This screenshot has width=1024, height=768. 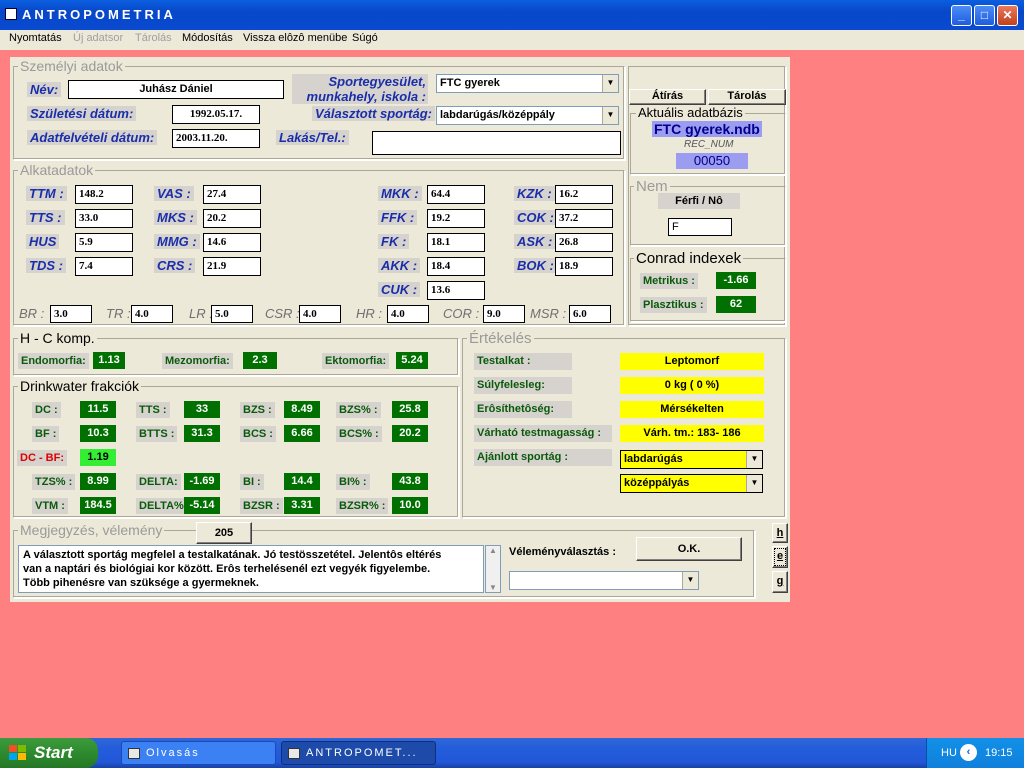 What do you see at coordinates (493, 550) in the screenshot?
I see `scroll-up-icon: ▲` at bounding box center [493, 550].